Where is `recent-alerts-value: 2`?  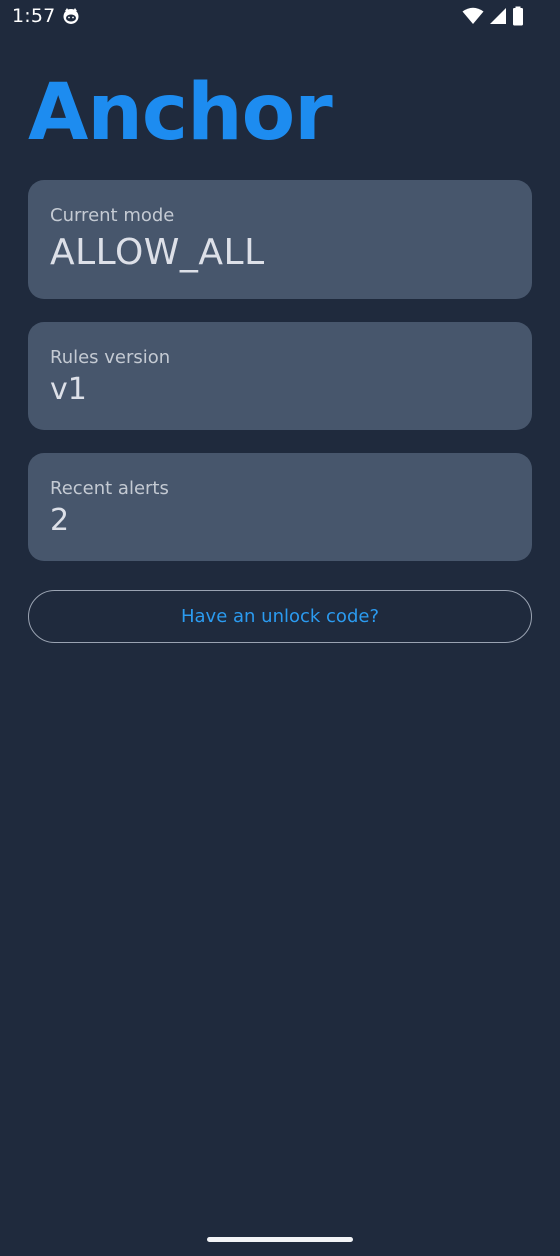 recent-alerts-value: 2 is located at coordinates (60, 520).